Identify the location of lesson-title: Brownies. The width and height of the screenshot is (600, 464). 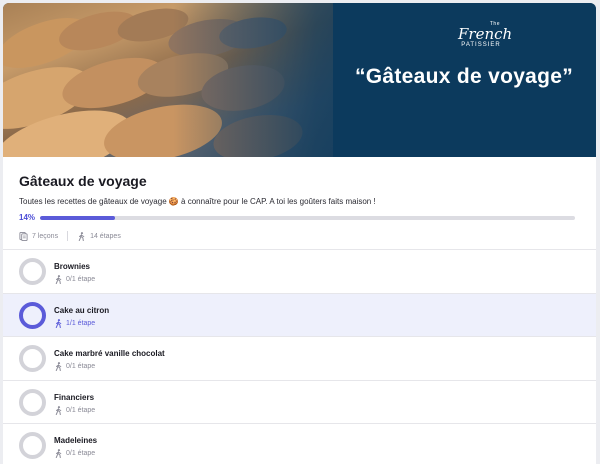
(72, 266).